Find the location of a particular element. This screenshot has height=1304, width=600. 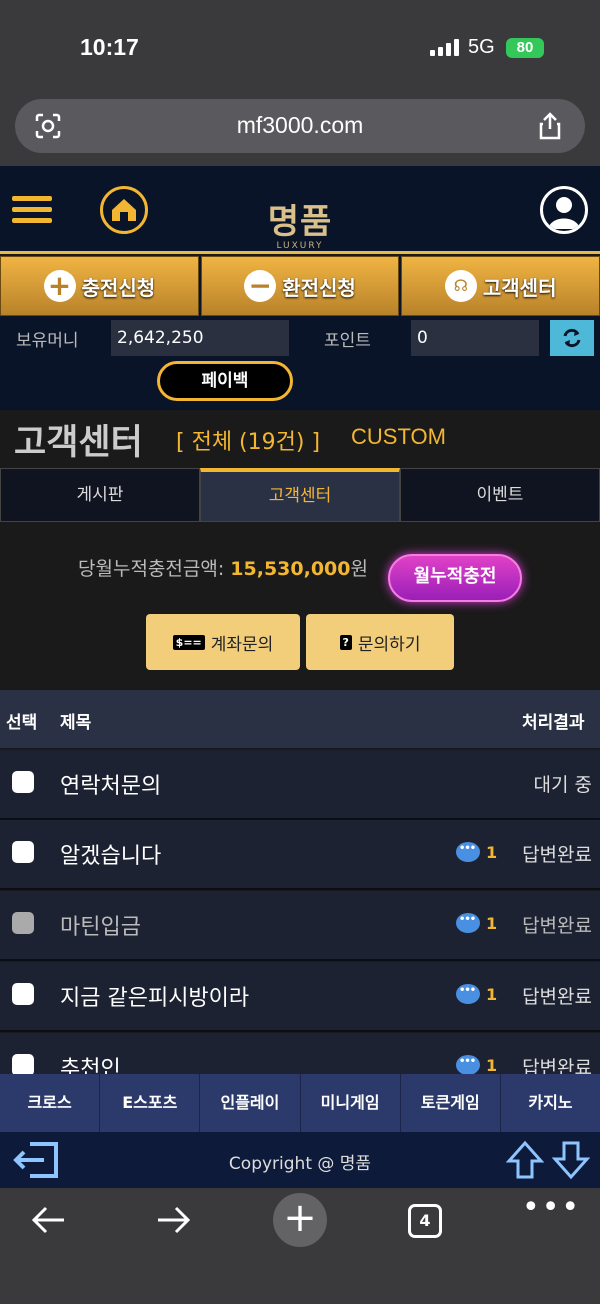

money-value: 2,642,250 is located at coordinates (200, 338).